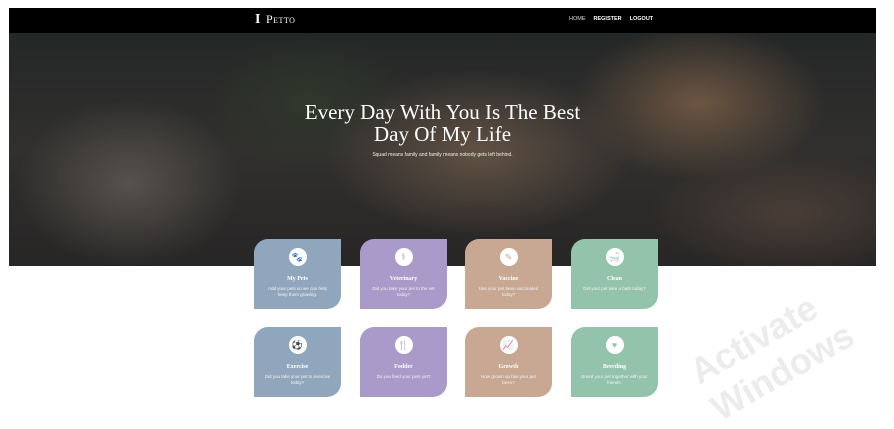  I want to click on card-title: Breeding, so click(614, 367).